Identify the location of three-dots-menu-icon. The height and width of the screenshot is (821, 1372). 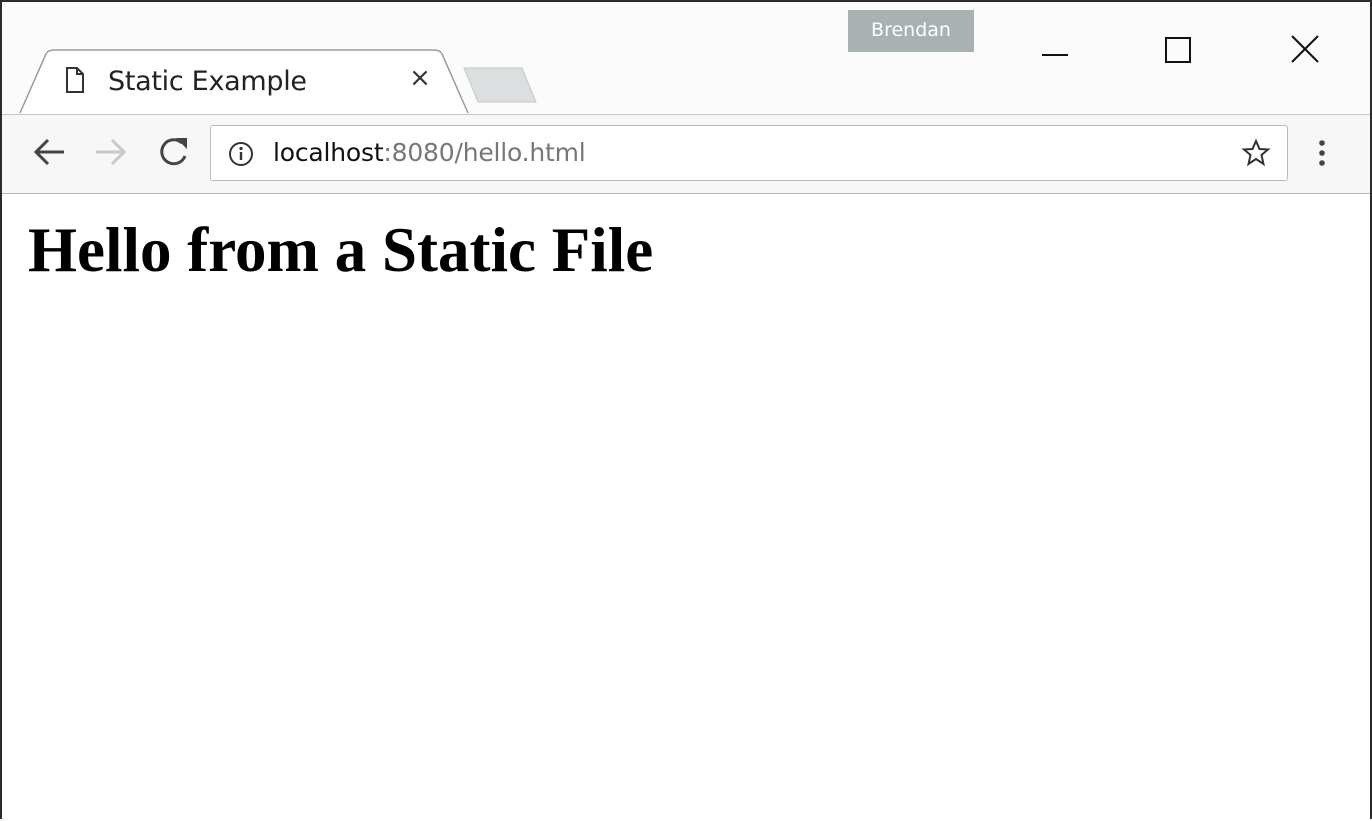
(1322, 153).